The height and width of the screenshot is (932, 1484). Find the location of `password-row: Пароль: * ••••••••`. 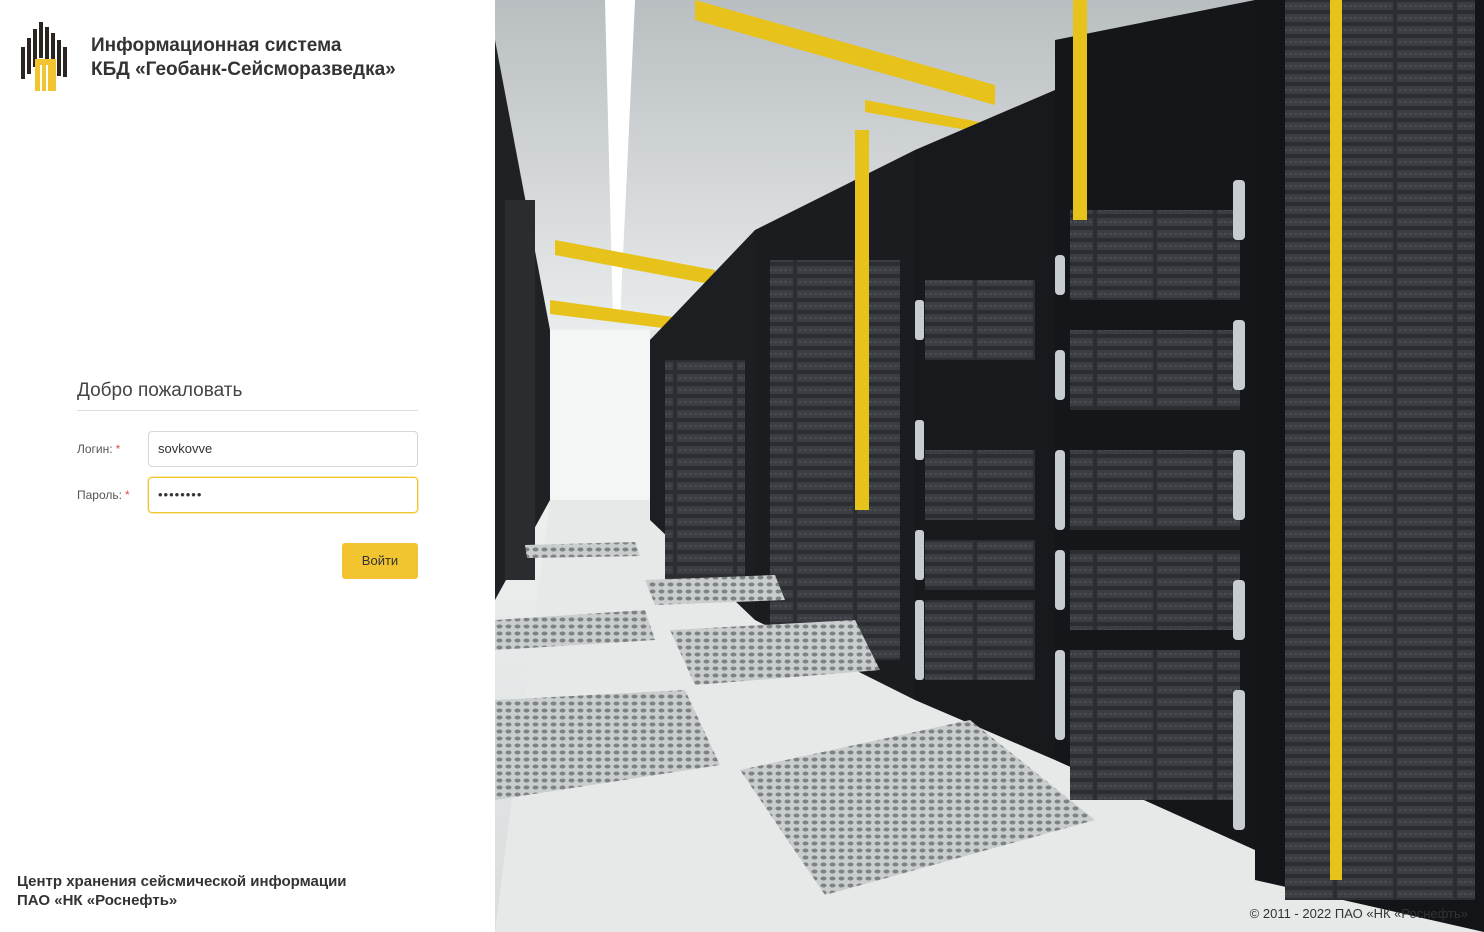

password-row: Пароль: * •••••••• is located at coordinates (247, 495).